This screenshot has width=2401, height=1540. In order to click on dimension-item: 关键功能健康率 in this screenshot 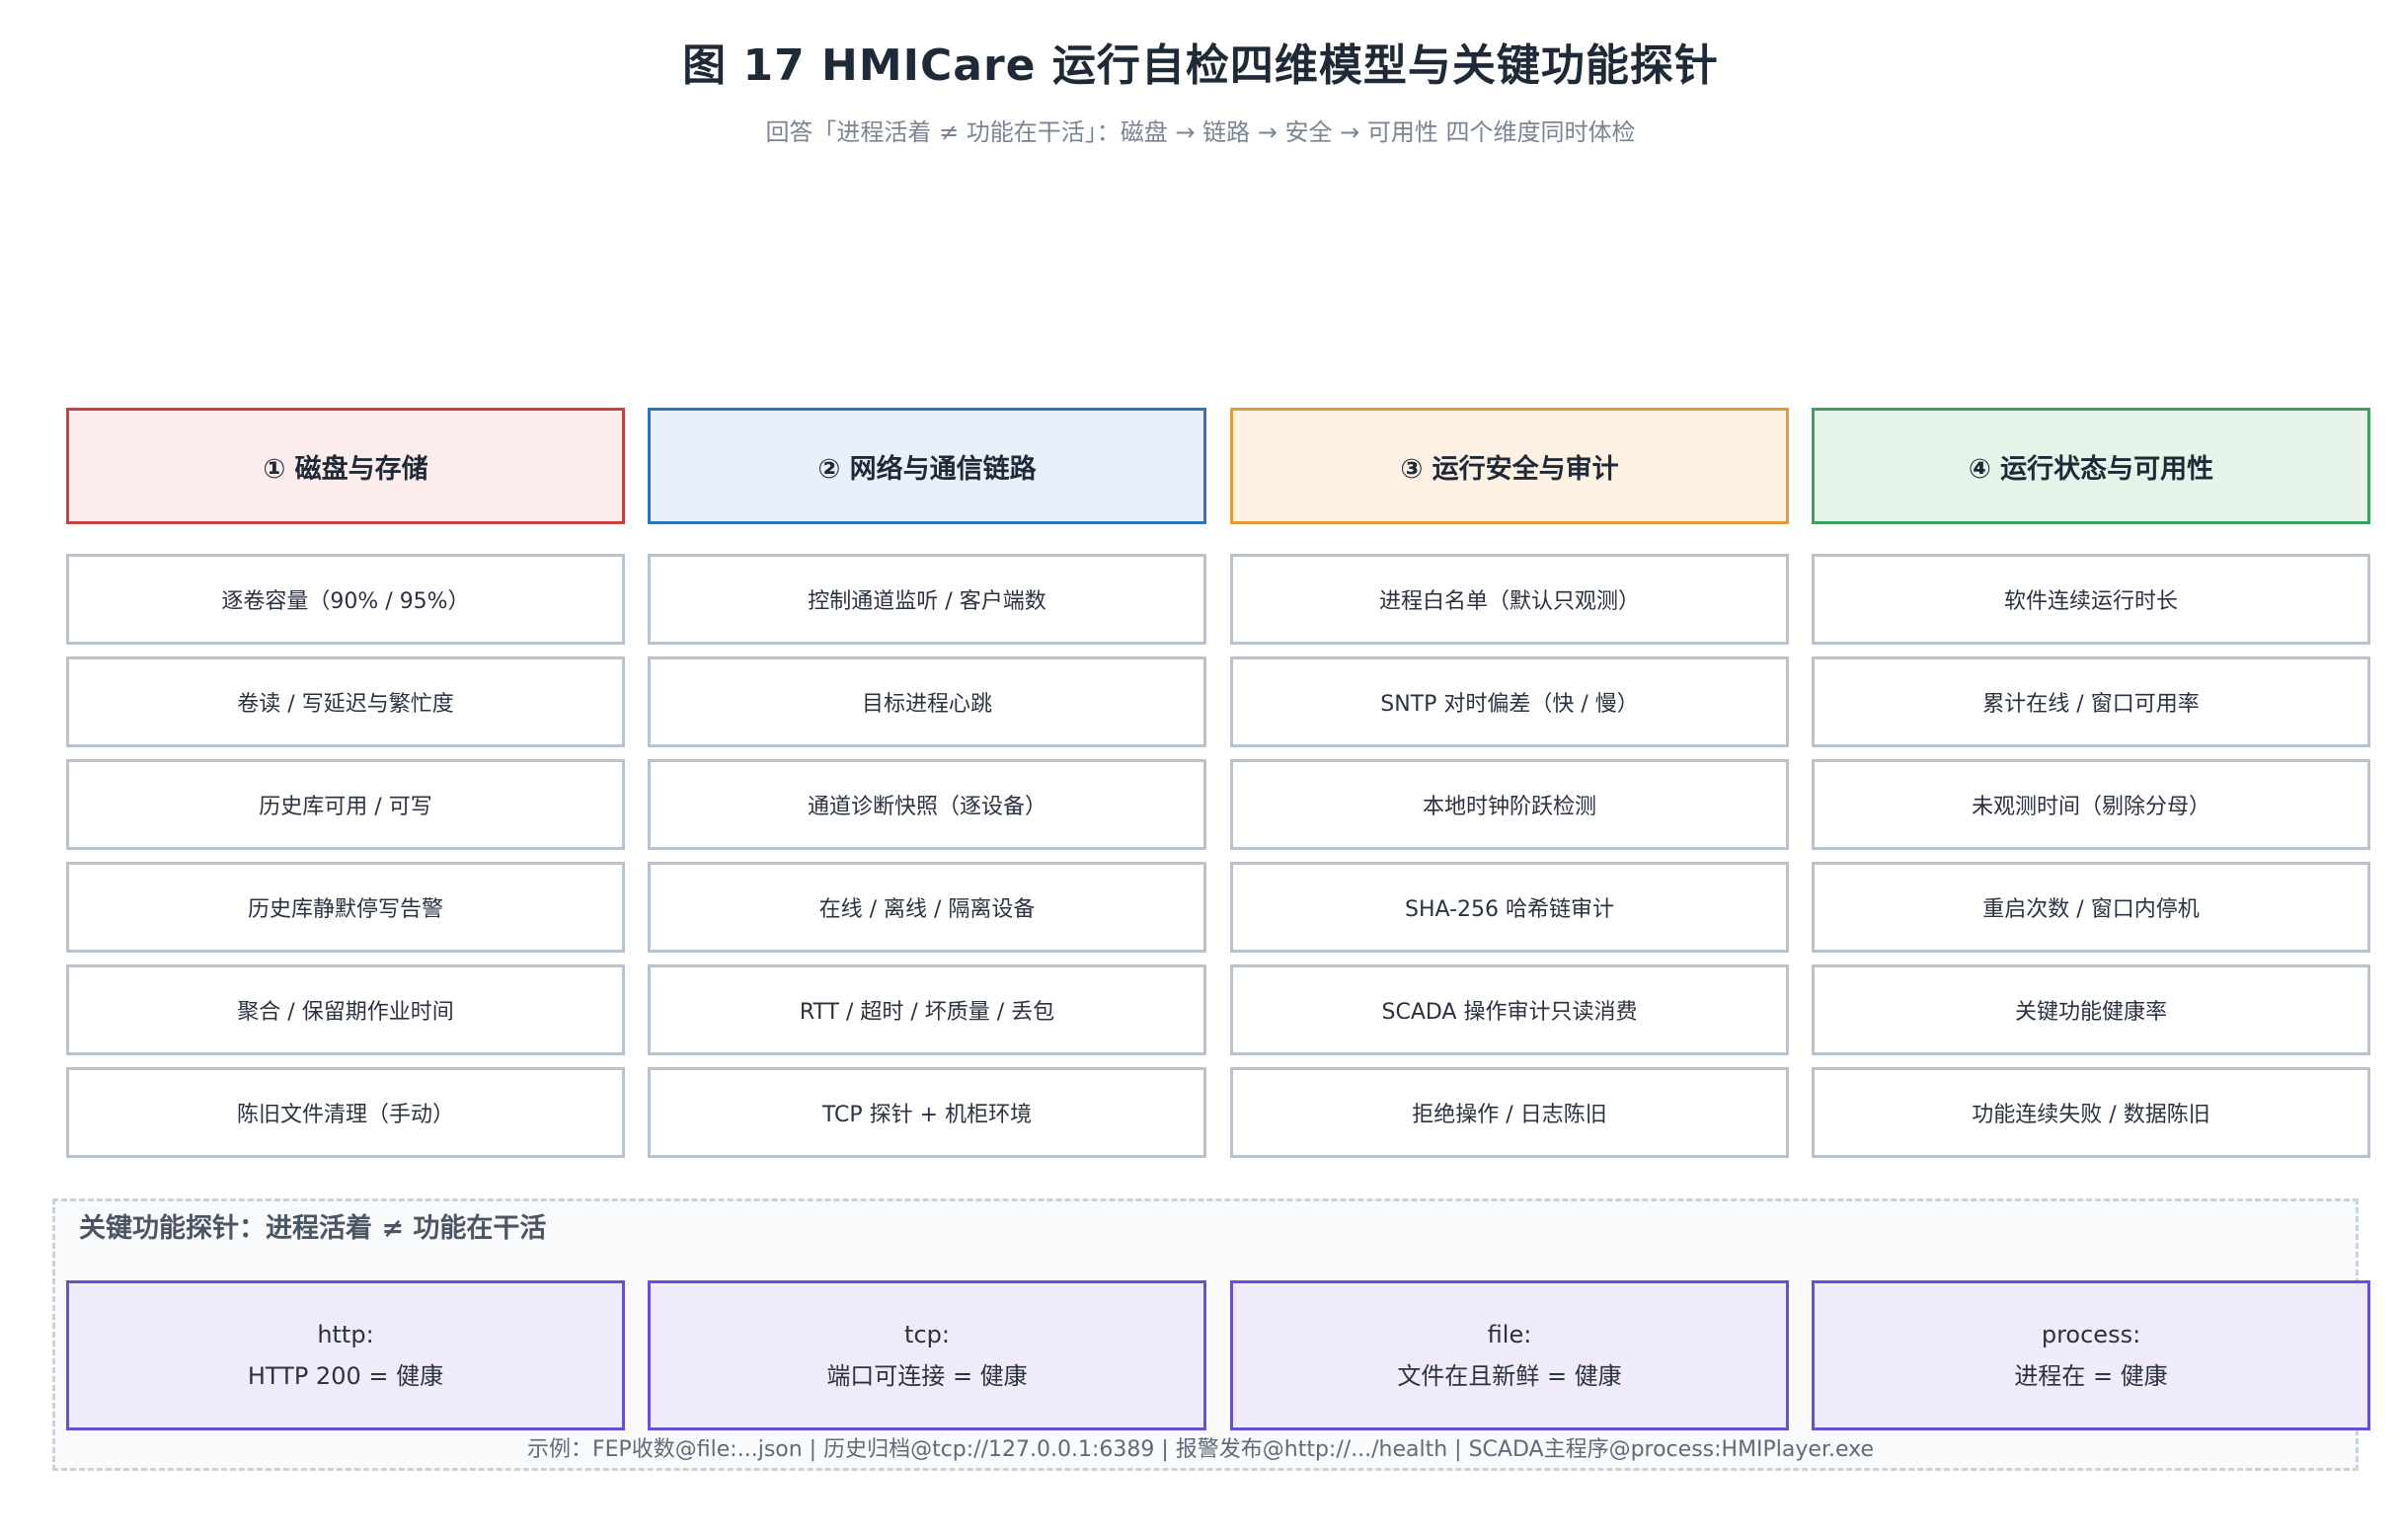, I will do `click(2091, 1009)`.